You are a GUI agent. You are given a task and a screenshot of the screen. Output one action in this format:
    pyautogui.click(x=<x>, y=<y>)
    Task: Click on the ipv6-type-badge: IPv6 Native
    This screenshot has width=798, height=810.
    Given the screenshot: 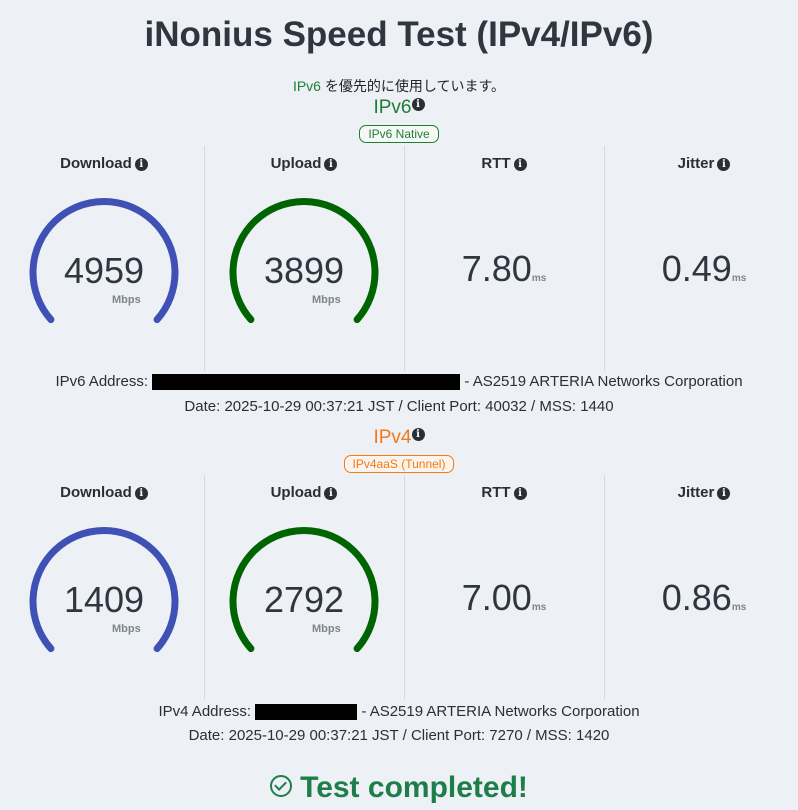 What is the action you would take?
    pyautogui.click(x=399, y=134)
    